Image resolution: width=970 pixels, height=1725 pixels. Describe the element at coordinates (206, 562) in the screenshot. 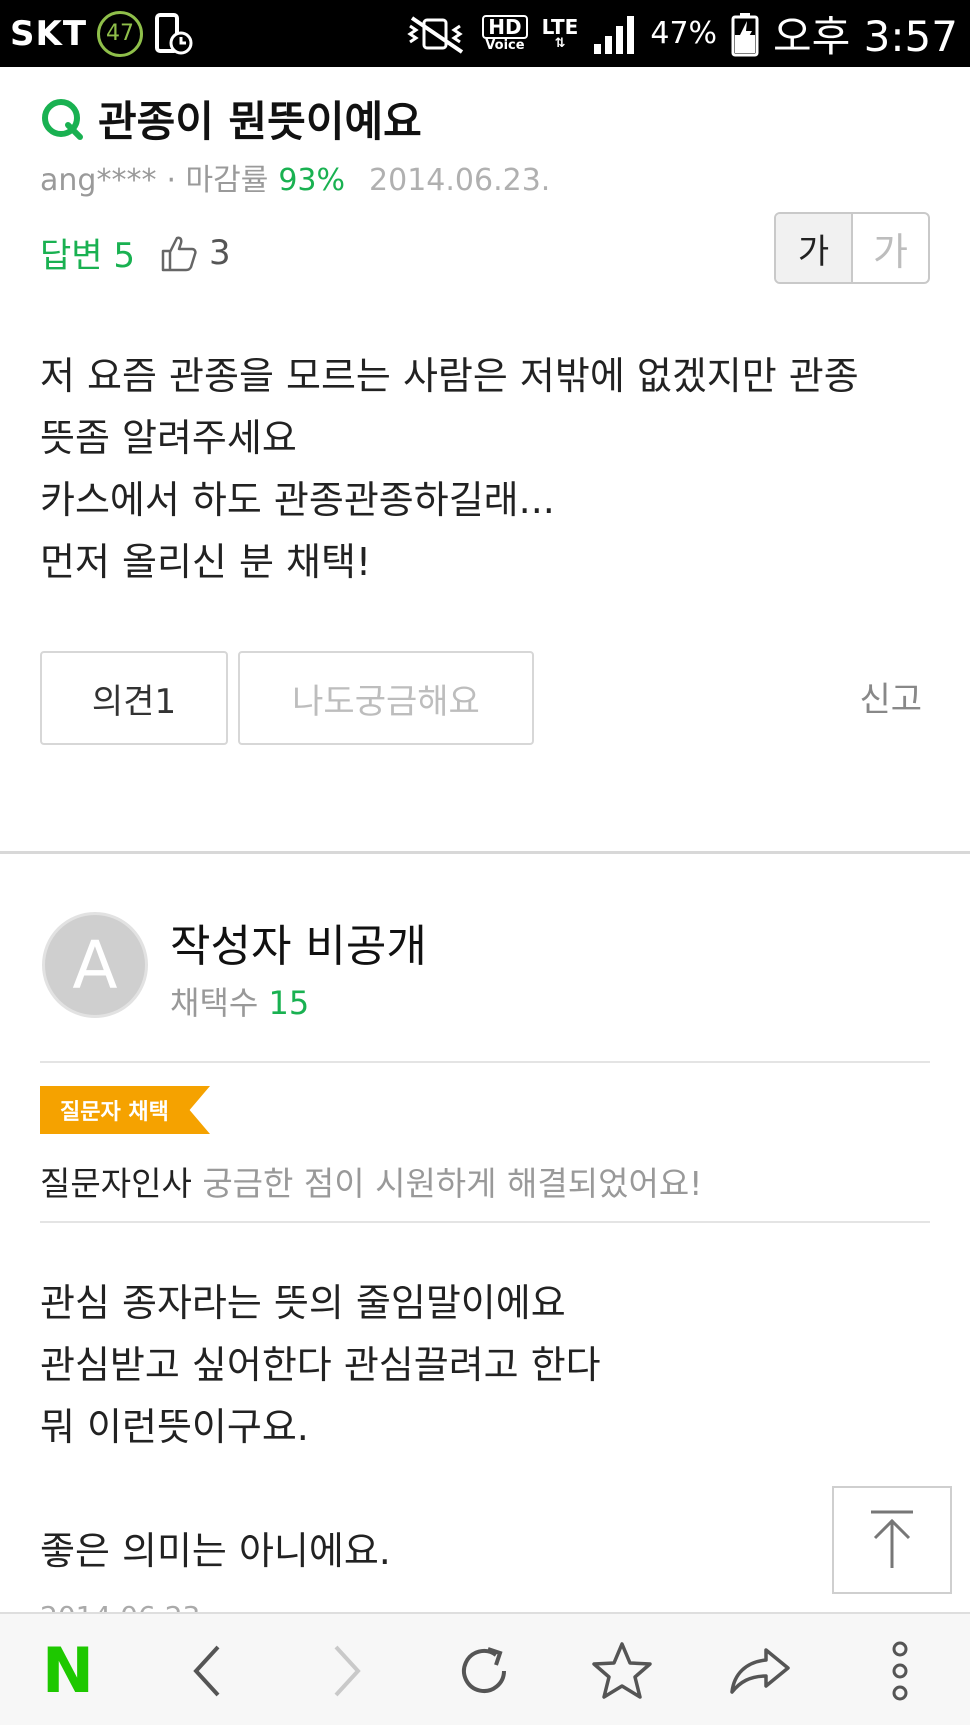

I see `question-body-line: 먼저 올리신 분 채택!` at that location.